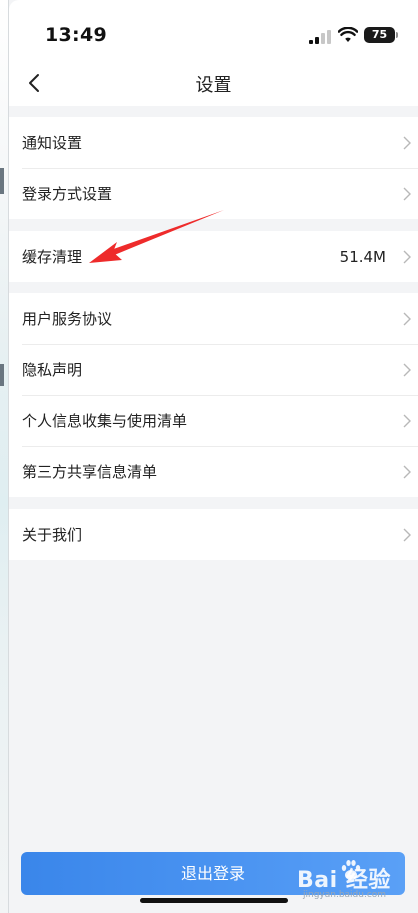 The width and height of the screenshot is (418, 913). Describe the element at coordinates (52, 535) in the screenshot. I see `row-label: 关于我们` at that location.